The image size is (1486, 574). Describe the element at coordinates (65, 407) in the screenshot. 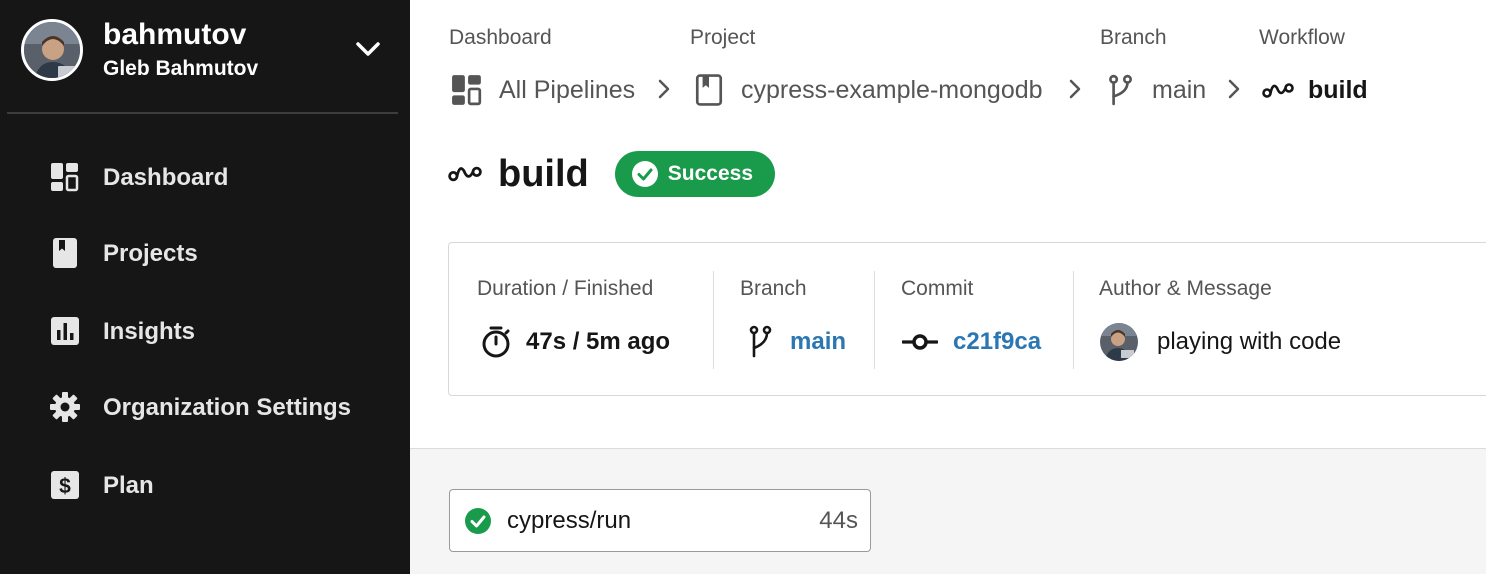

I see `gear-icon` at that location.